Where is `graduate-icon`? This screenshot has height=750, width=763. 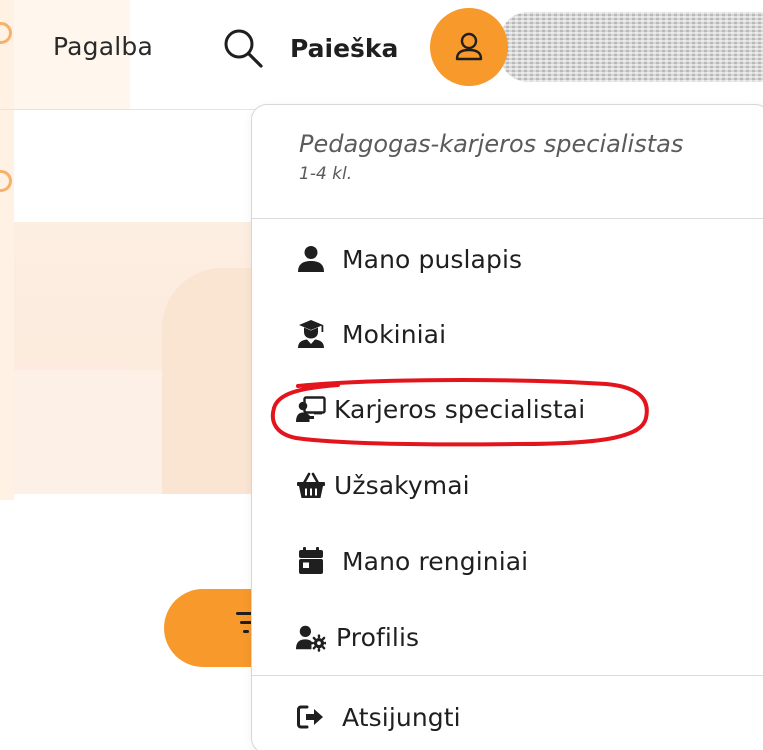
graduate-icon is located at coordinates (313, 334).